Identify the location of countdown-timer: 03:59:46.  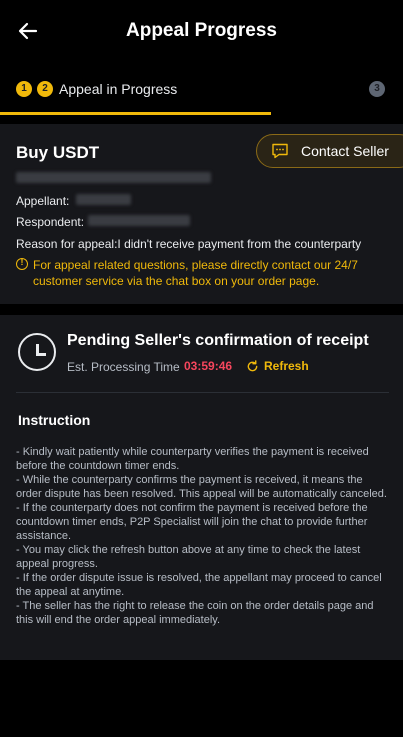
(208, 366).